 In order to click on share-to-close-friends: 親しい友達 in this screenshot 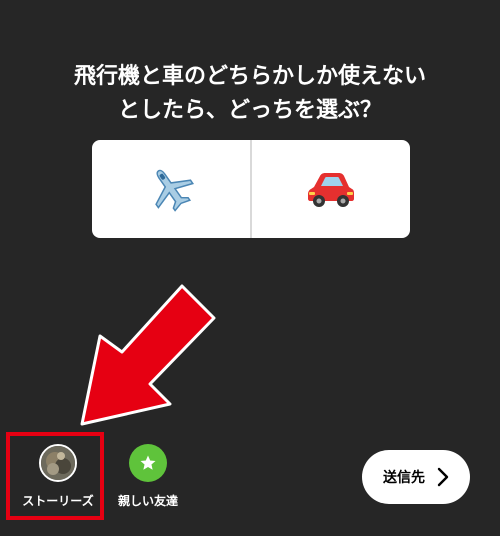, I will do `click(148, 476)`.